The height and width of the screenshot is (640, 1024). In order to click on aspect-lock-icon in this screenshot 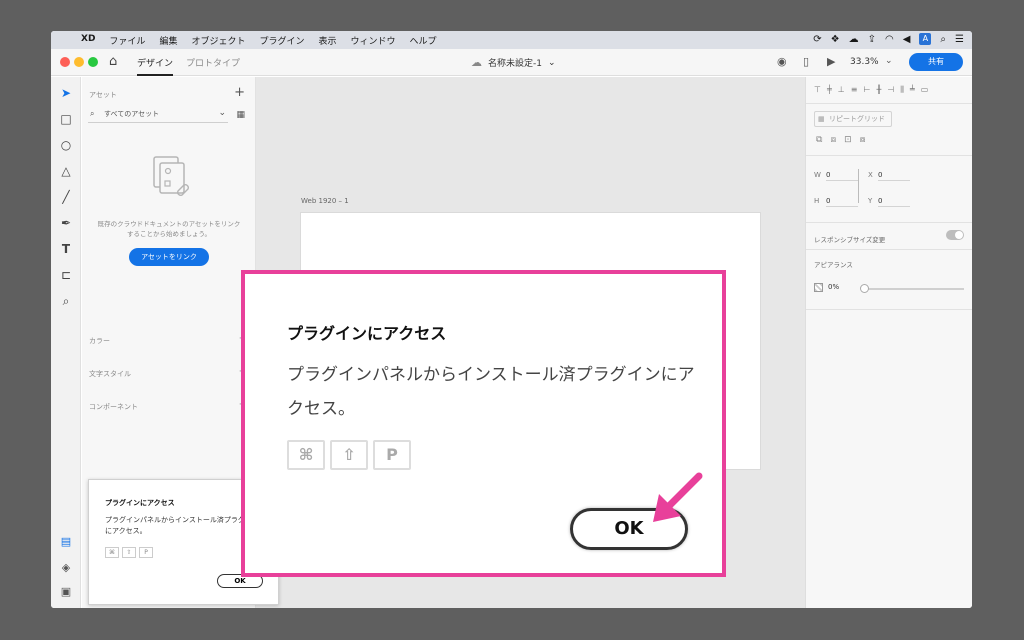, I will do `click(858, 186)`.